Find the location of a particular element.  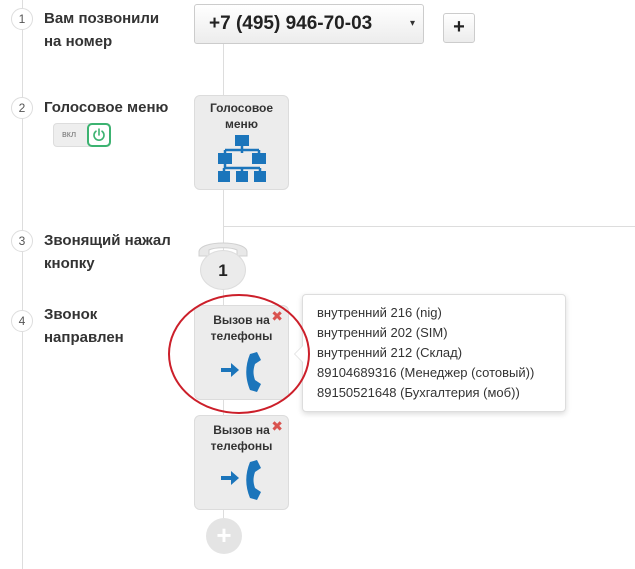

step-number: 4 is located at coordinates (22, 321).